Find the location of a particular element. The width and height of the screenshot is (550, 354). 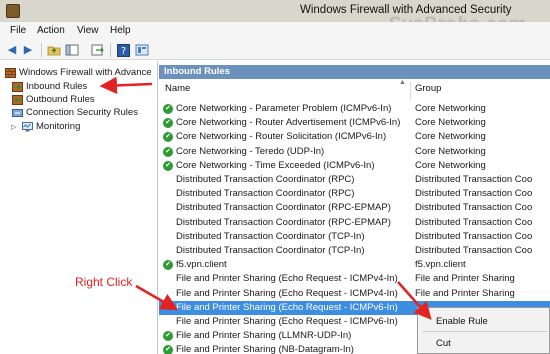

tree-item-inbound-rules: Inbound Rules is located at coordinates (49, 86).